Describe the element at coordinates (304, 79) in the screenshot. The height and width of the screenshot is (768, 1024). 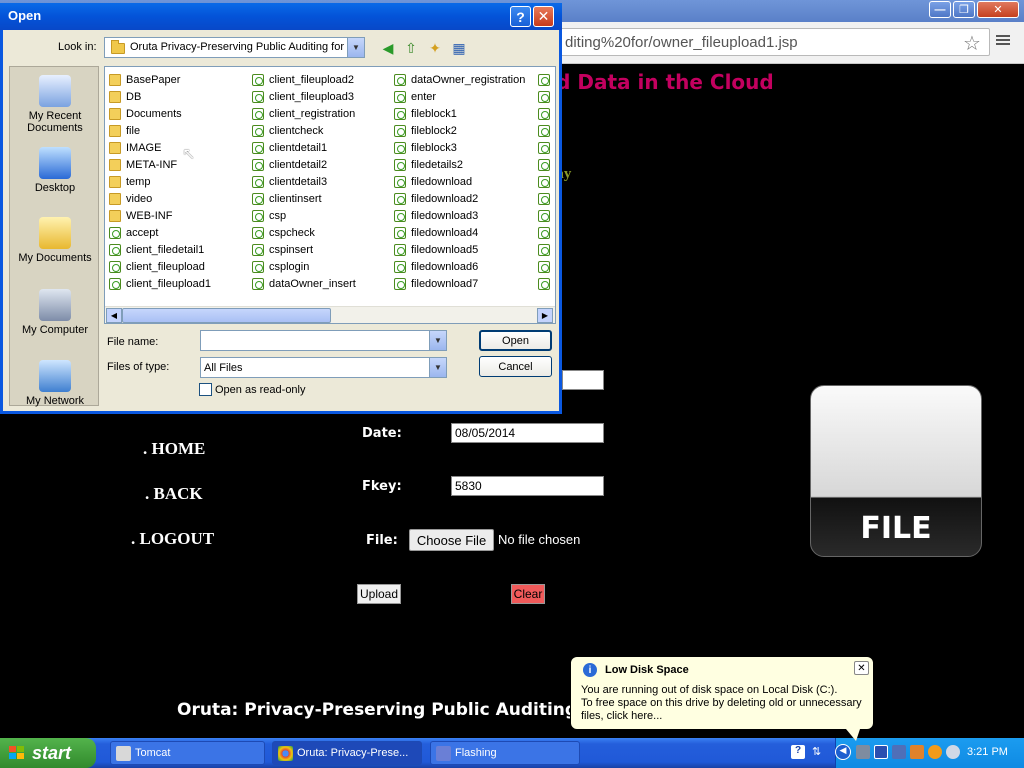
I see `file-item: client_fileupload2` at that location.